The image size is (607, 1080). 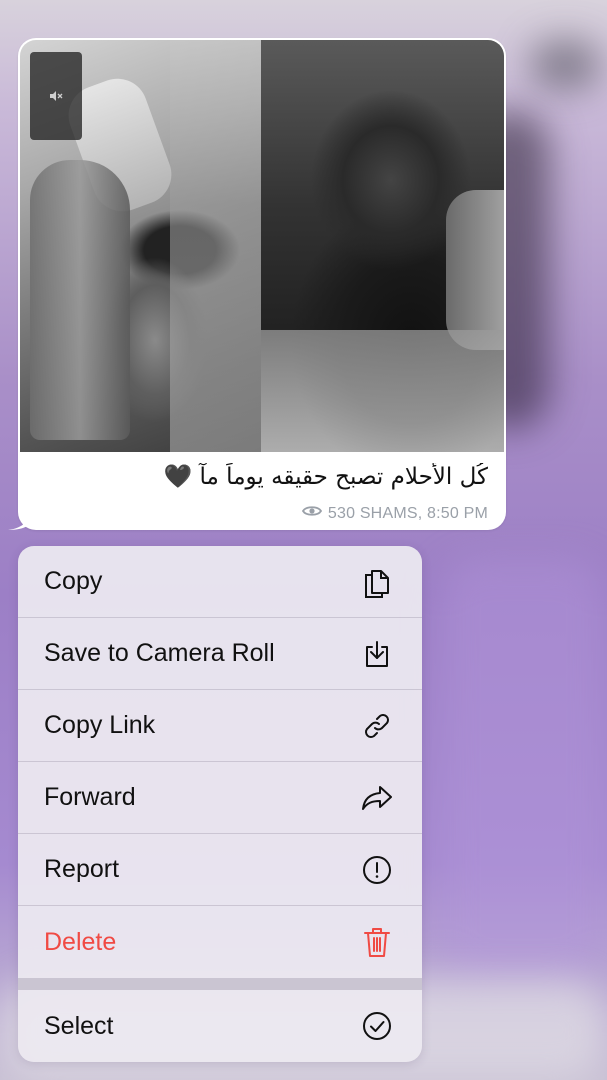 What do you see at coordinates (377, 870) in the screenshot?
I see `report-exclamation-icon` at bounding box center [377, 870].